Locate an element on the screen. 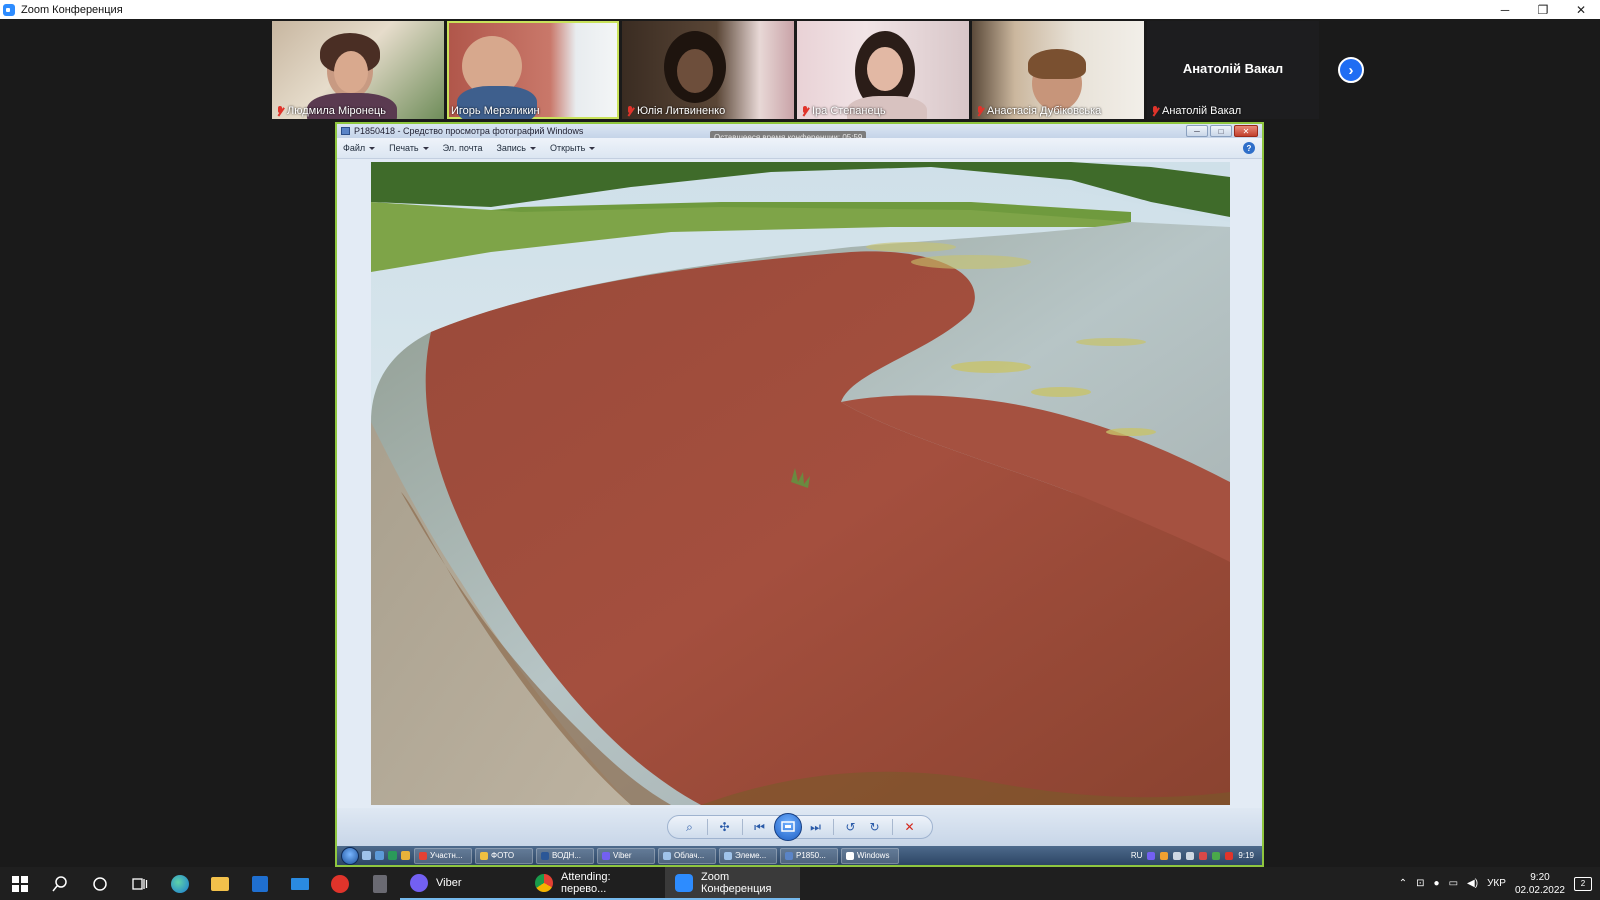 This screenshot has width=1600, height=900. shared-task: Windows is located at coordinates (870, 855).